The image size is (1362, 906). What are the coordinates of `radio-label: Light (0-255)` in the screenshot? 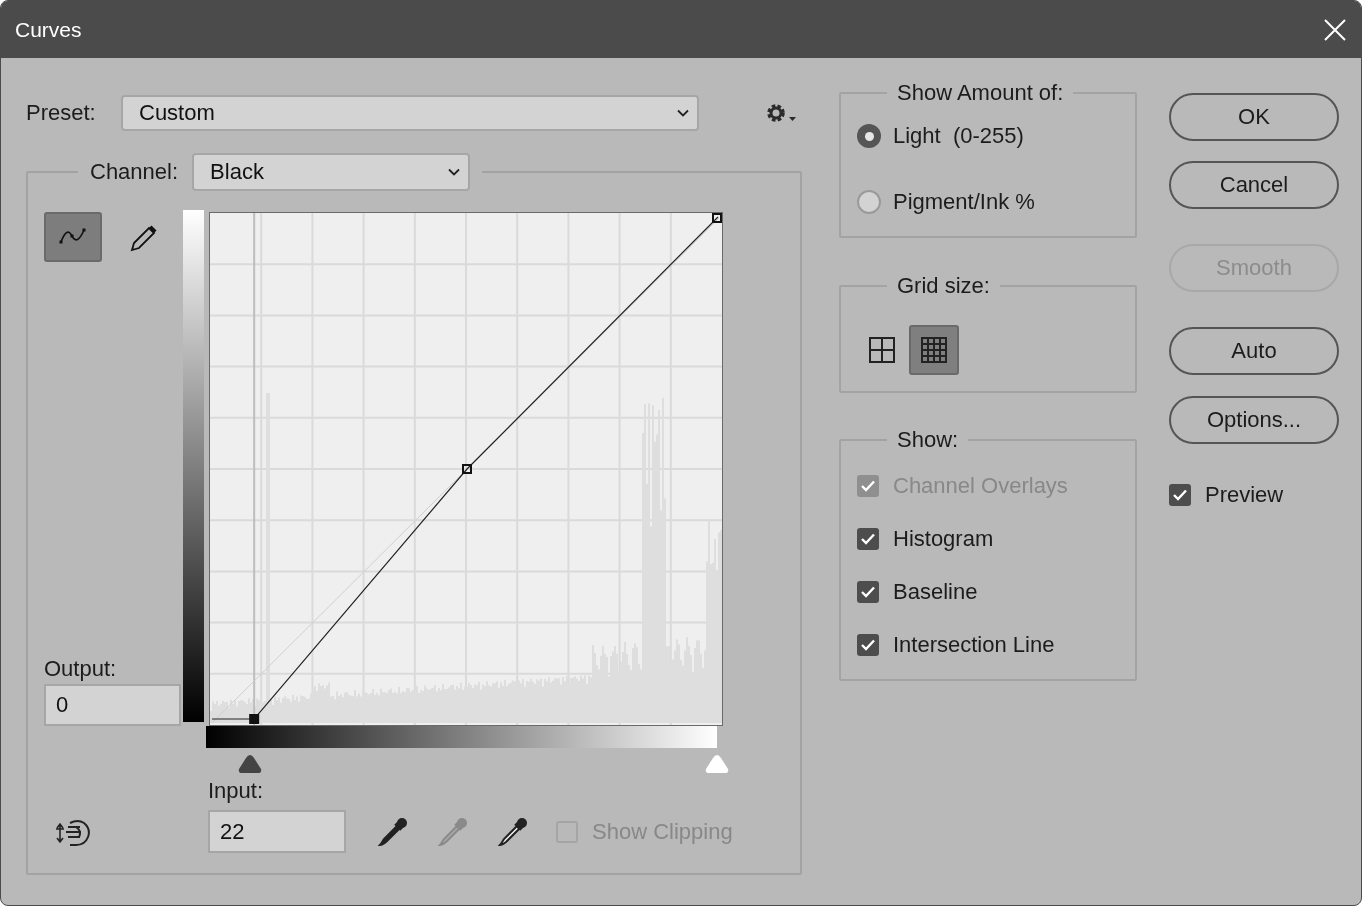 It's located at (958, 136).